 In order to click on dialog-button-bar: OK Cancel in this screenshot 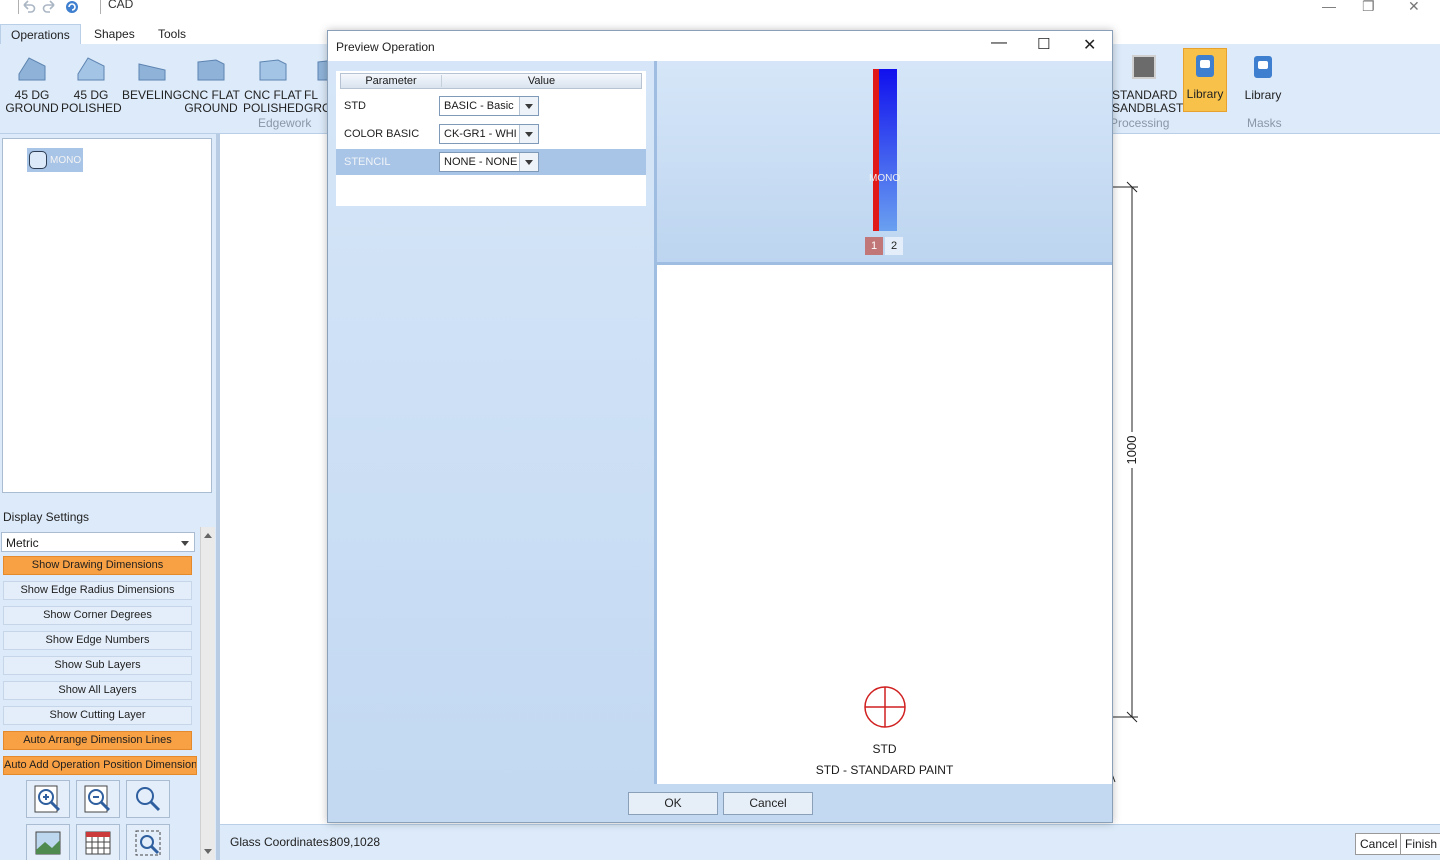, I will do `click(720, 803)`.